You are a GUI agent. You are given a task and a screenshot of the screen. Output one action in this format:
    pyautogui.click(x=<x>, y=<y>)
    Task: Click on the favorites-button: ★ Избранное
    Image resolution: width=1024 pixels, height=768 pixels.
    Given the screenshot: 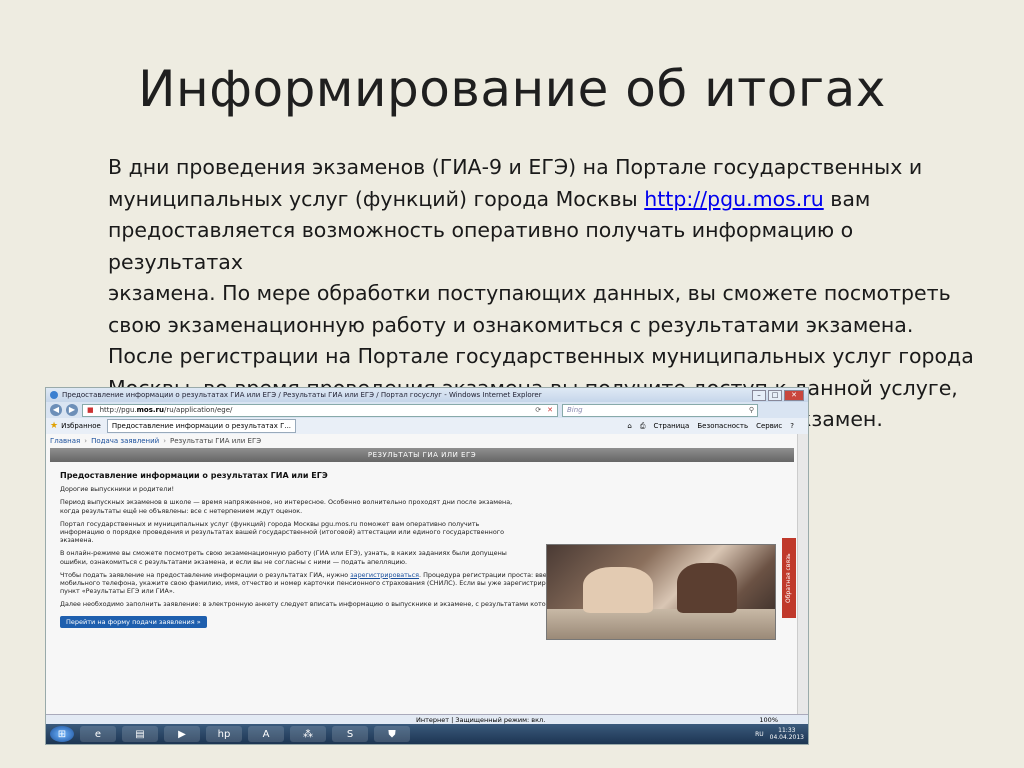 What is the action you would take?
    pyautogui.click(x=75, y=426)
    